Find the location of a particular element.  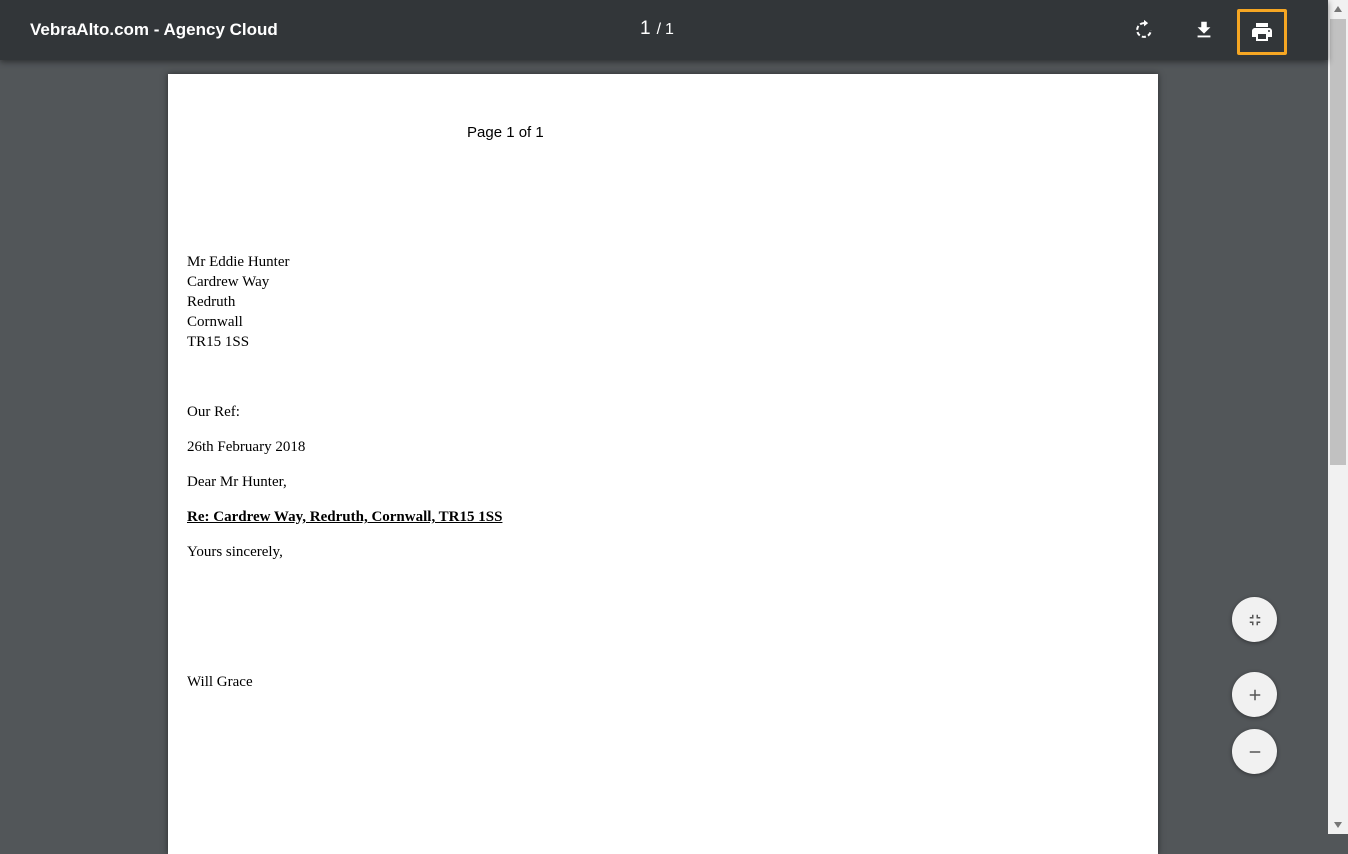

zoom-in-icon is located at coordinates (1254, 694).